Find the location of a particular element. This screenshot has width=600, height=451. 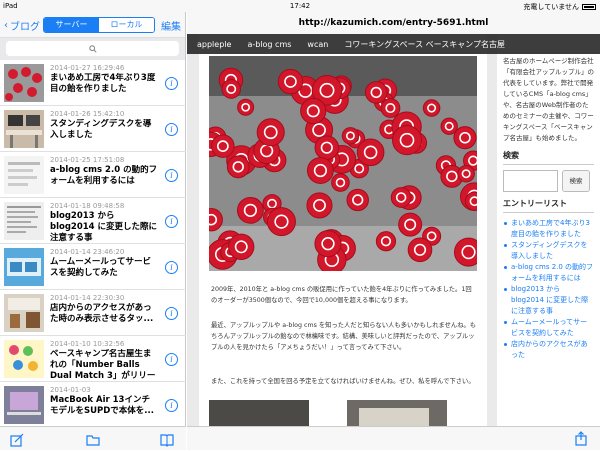

tag-appleple: appleple is located at coordinates (214, 44).